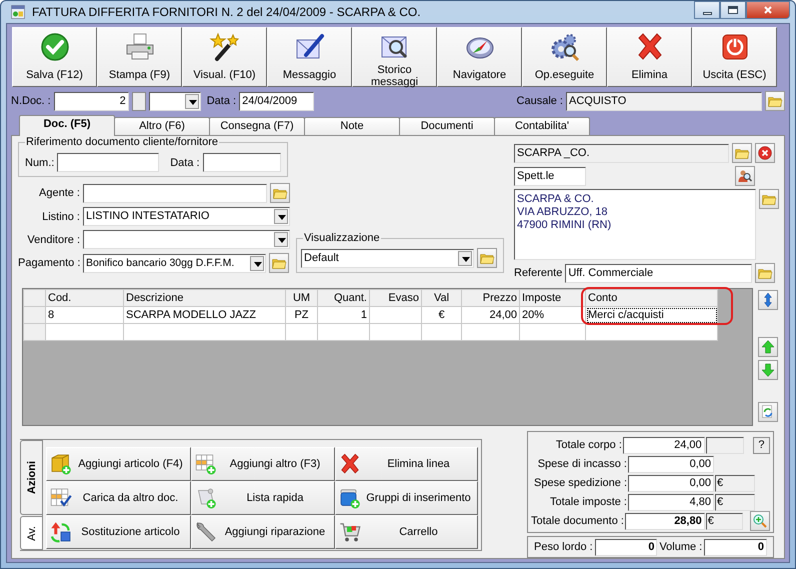 The width and height of the screenshot is (796, 569). Describe the element at coordinates (186, 216) in the screenshot. I see `dropdown: LISTINO INTESTATARIO` at that location.